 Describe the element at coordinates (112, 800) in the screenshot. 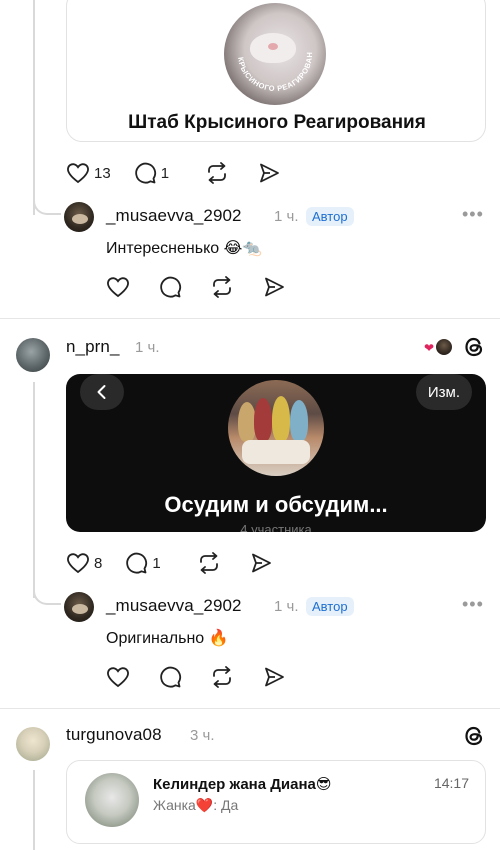

I see `chat-avatar` at that location.